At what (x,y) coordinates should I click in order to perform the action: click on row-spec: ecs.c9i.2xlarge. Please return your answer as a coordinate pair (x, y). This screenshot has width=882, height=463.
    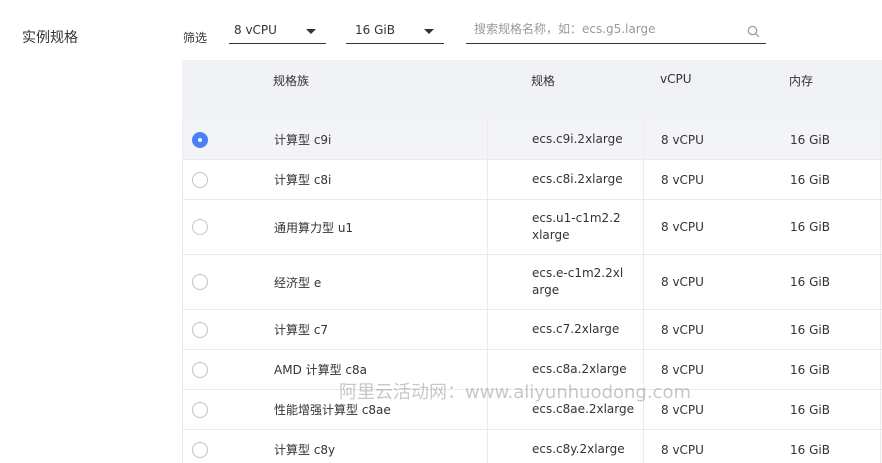
    Looking at the image, I should click on (588, 139).